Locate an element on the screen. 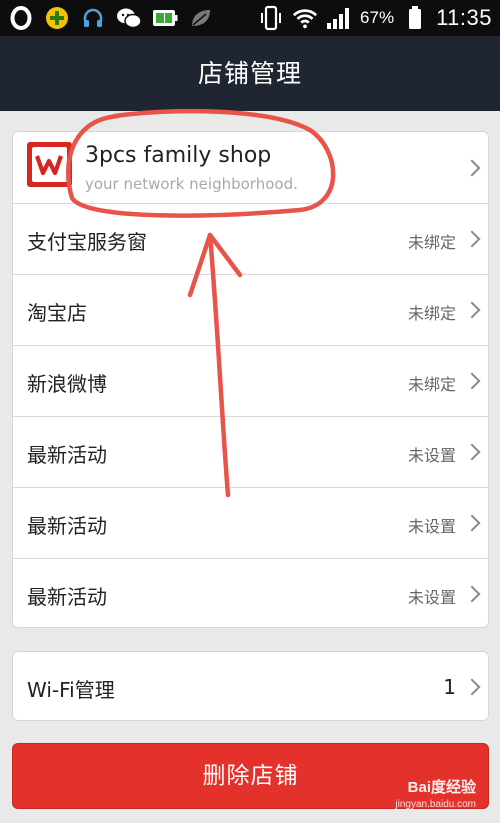 This screenshot has height=823, width=500. battery-app-icon is located at coordinates (165, 18).